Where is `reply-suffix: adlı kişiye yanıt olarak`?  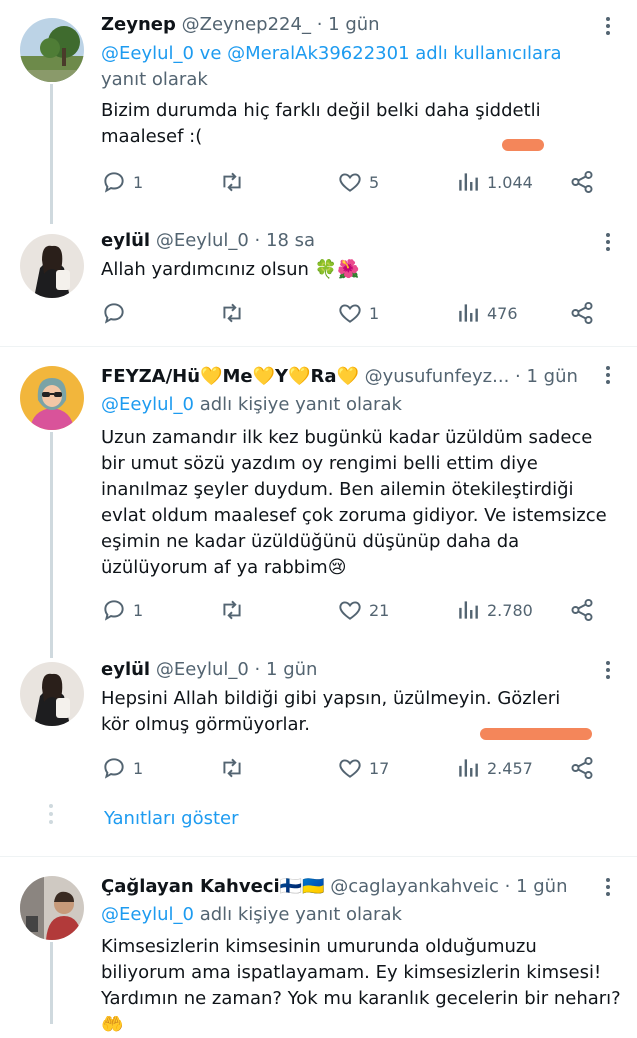
reply-suffix: adlı kişiye yanıt olarak is located at coordinates (297, 914).